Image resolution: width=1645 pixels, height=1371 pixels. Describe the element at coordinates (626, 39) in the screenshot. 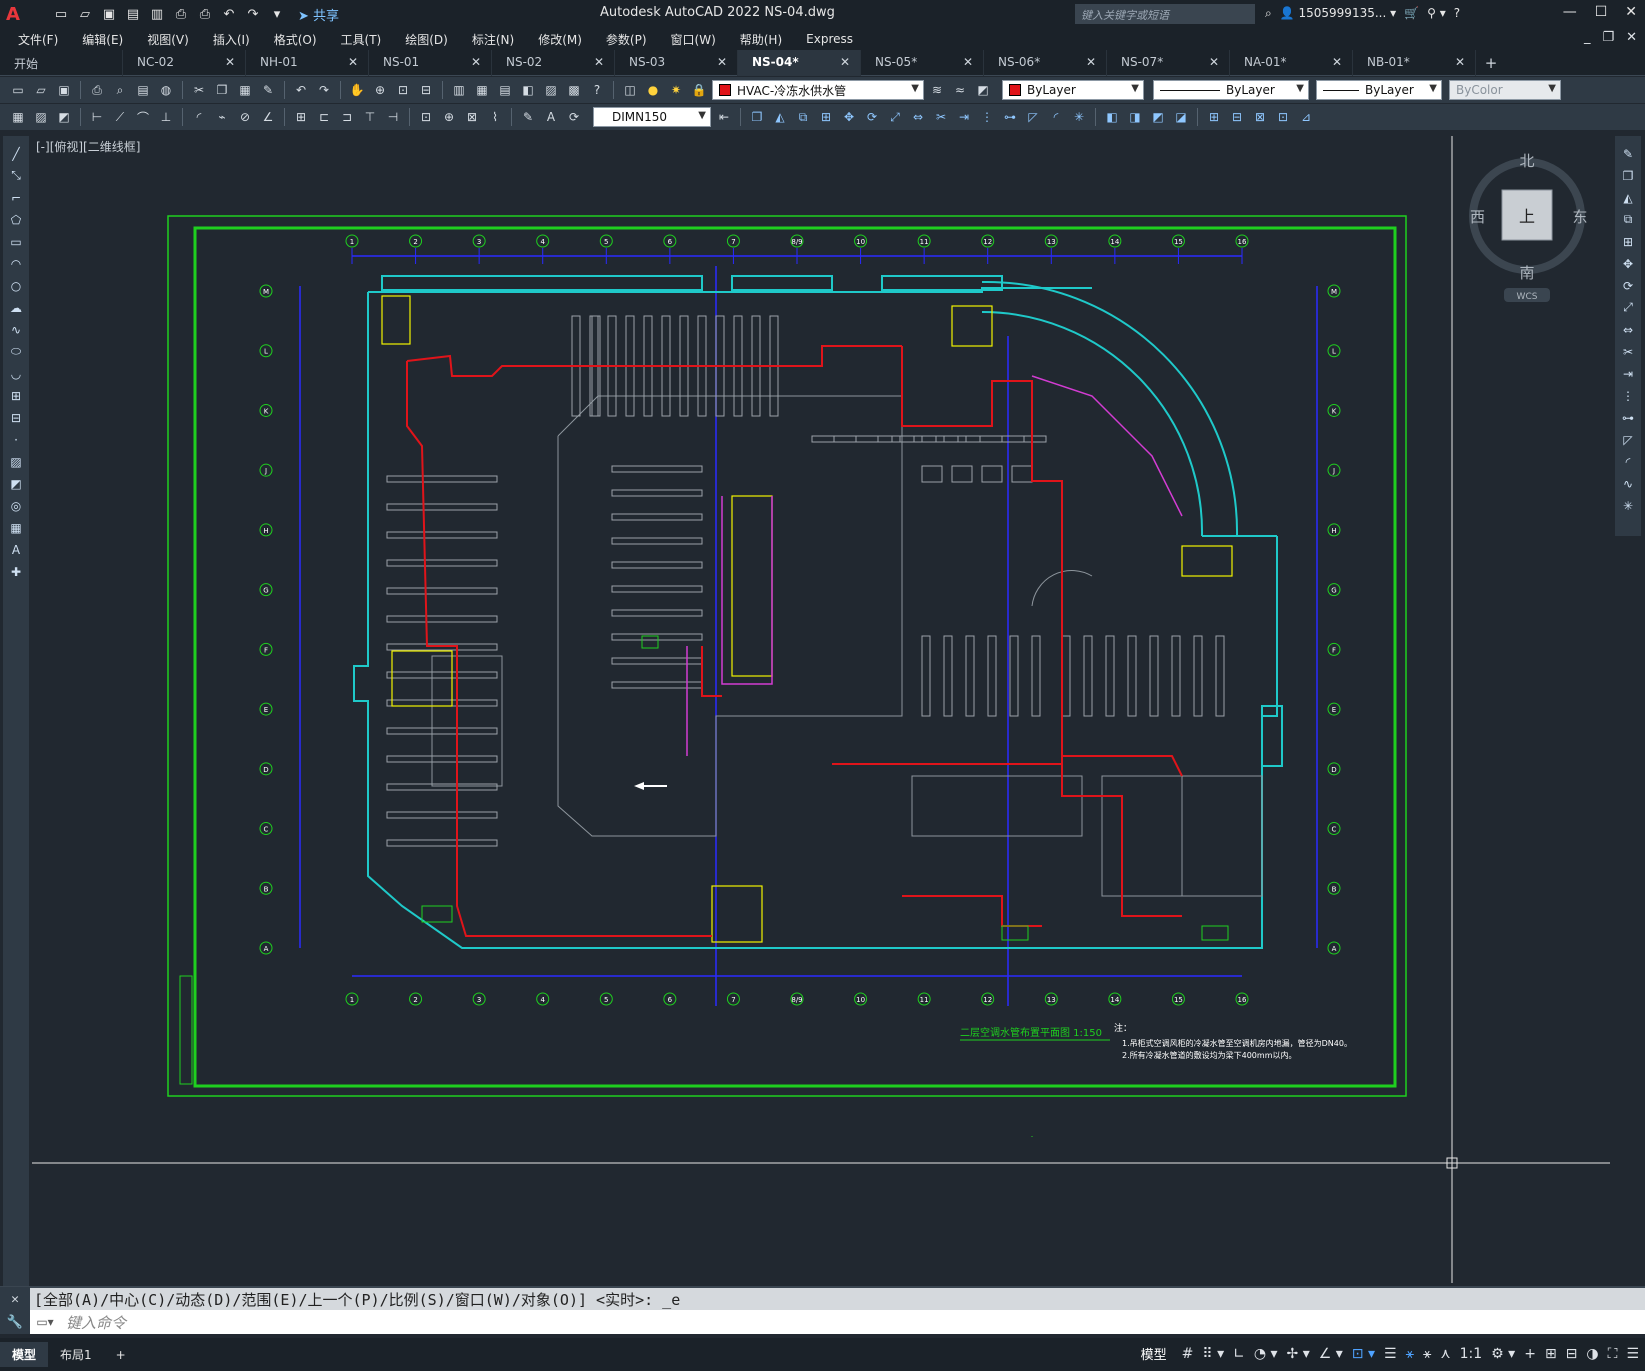

I see `menu-parametric: 参数(P)` at that location.